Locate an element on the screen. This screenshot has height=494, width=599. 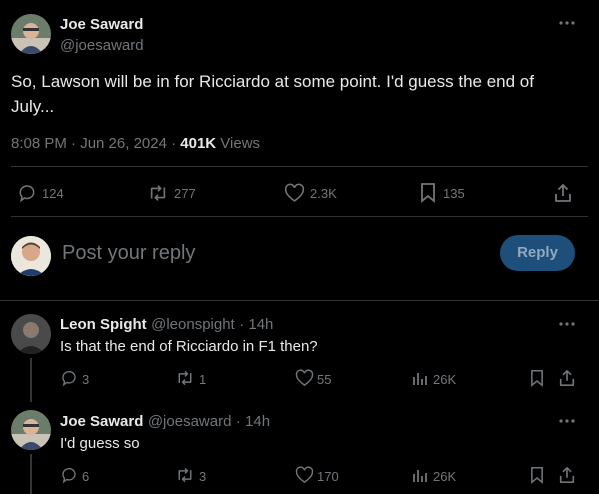
reply-count: 3 is located at coordinates (85, 379).